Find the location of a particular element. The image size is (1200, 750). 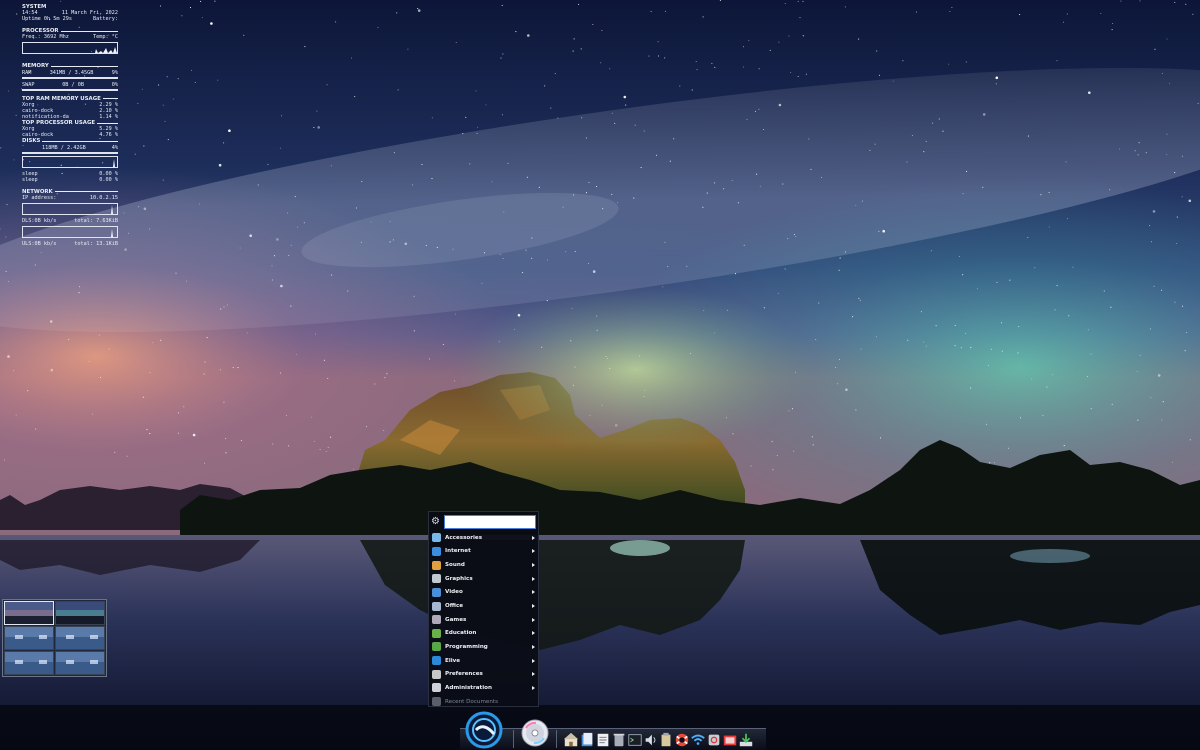

text-editor-launcher is located at coordinates (603, 740).